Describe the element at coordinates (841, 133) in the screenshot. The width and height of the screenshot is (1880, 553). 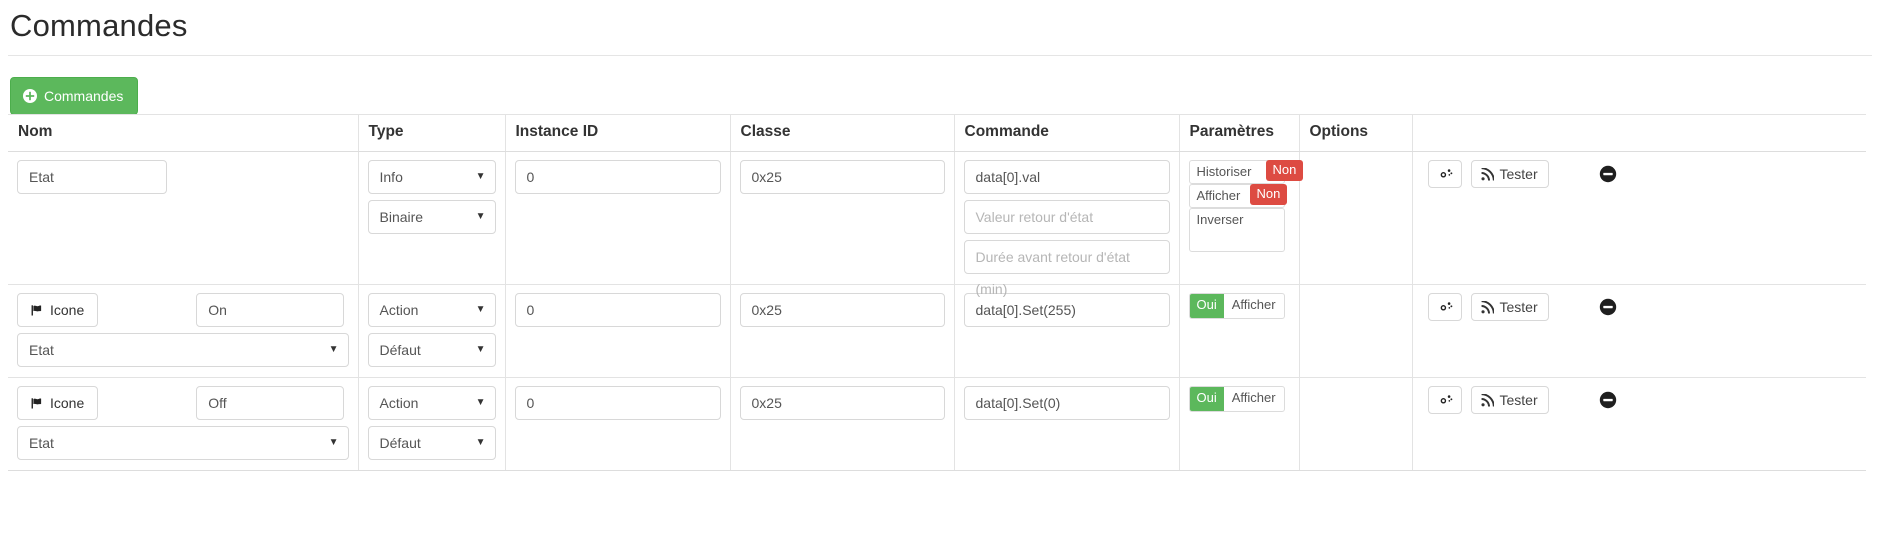
I see `column-header-classe: Classe` at that location.